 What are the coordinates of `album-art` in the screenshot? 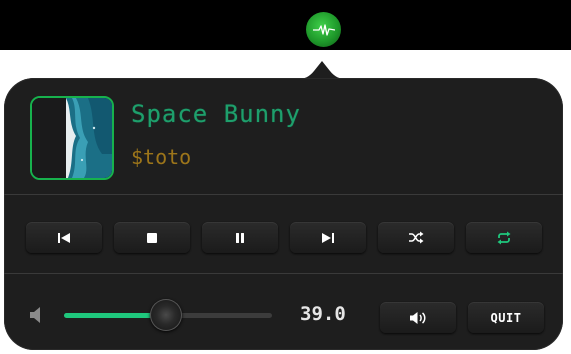 It's located at (72, 138).